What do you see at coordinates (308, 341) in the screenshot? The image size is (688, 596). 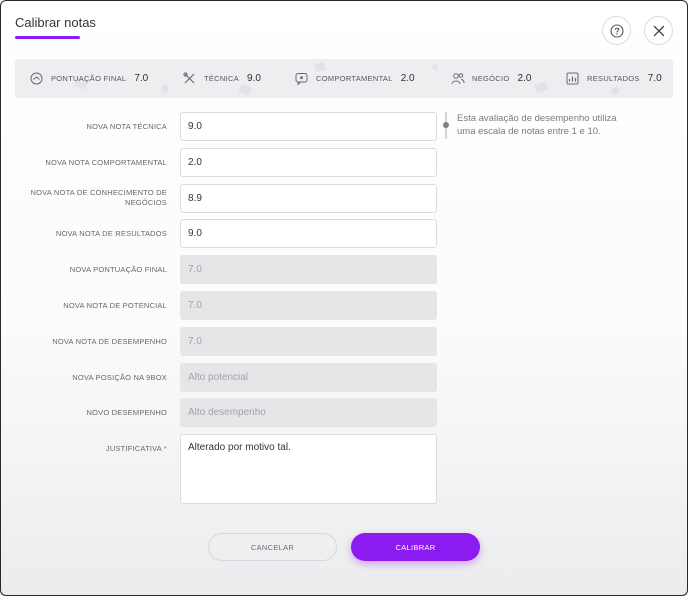 I see `performance-input: 7.0` at bounding box center [308, 341].